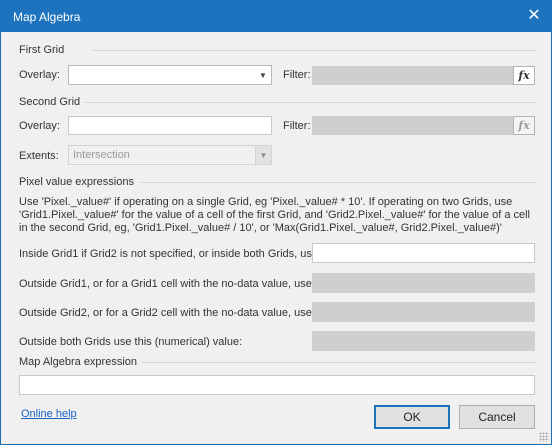 This screenshot has width=552, height=445. Describe the element at coordinates (101, 155) in the screenshot. I see `extents-value: Intersection` at that location.